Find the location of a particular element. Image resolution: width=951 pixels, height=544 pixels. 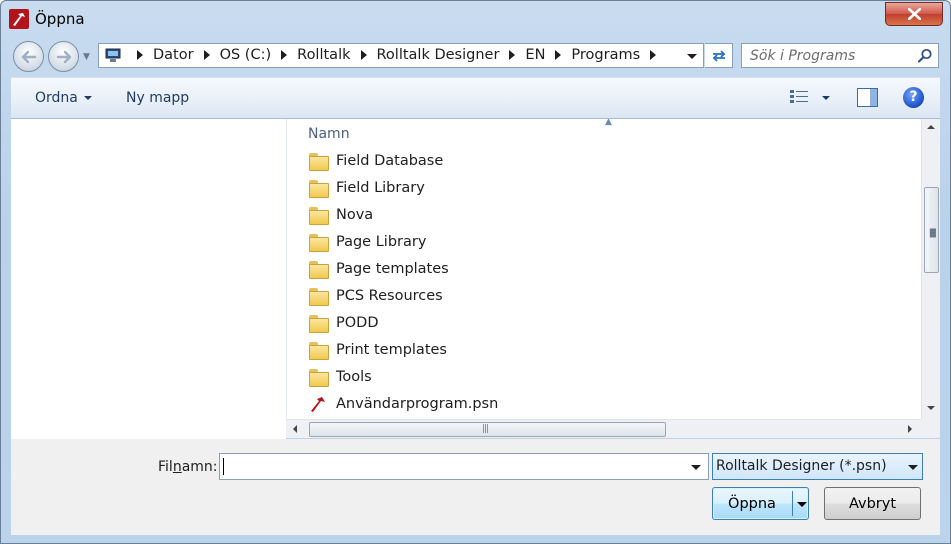

vertical-scroll-thumb: ▬ ▬ ▬ is located at coordinates (931, 230).